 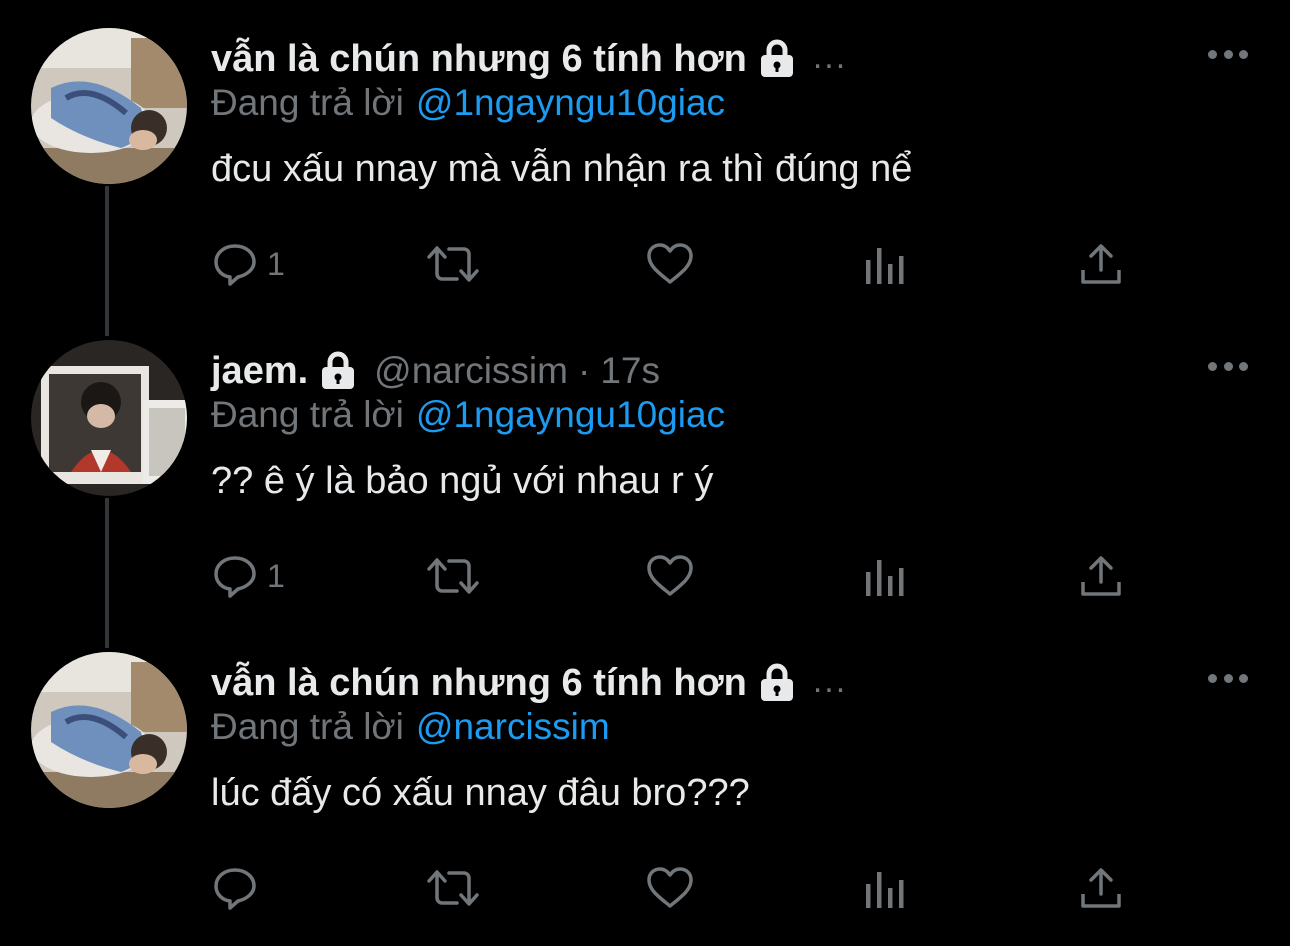 I want to click on display-name: jaem., so click(x=259, y=371).